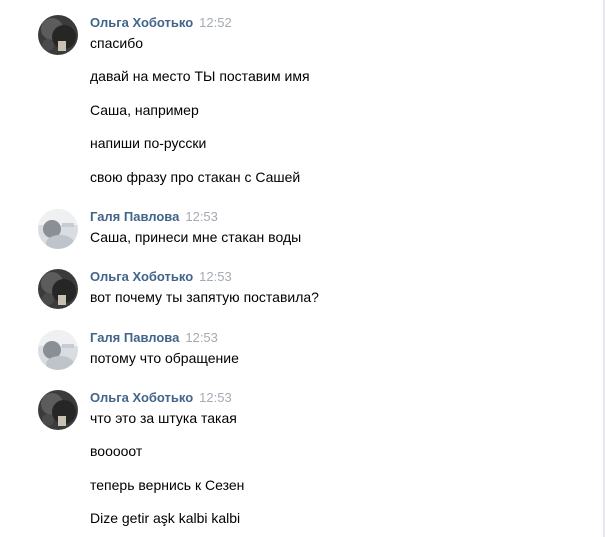 The width and height of the screenshot is (605, 537). Describe the element at coordinates (164, 358) in the screenshot. I see `message-text: потому что обращение` at that location.